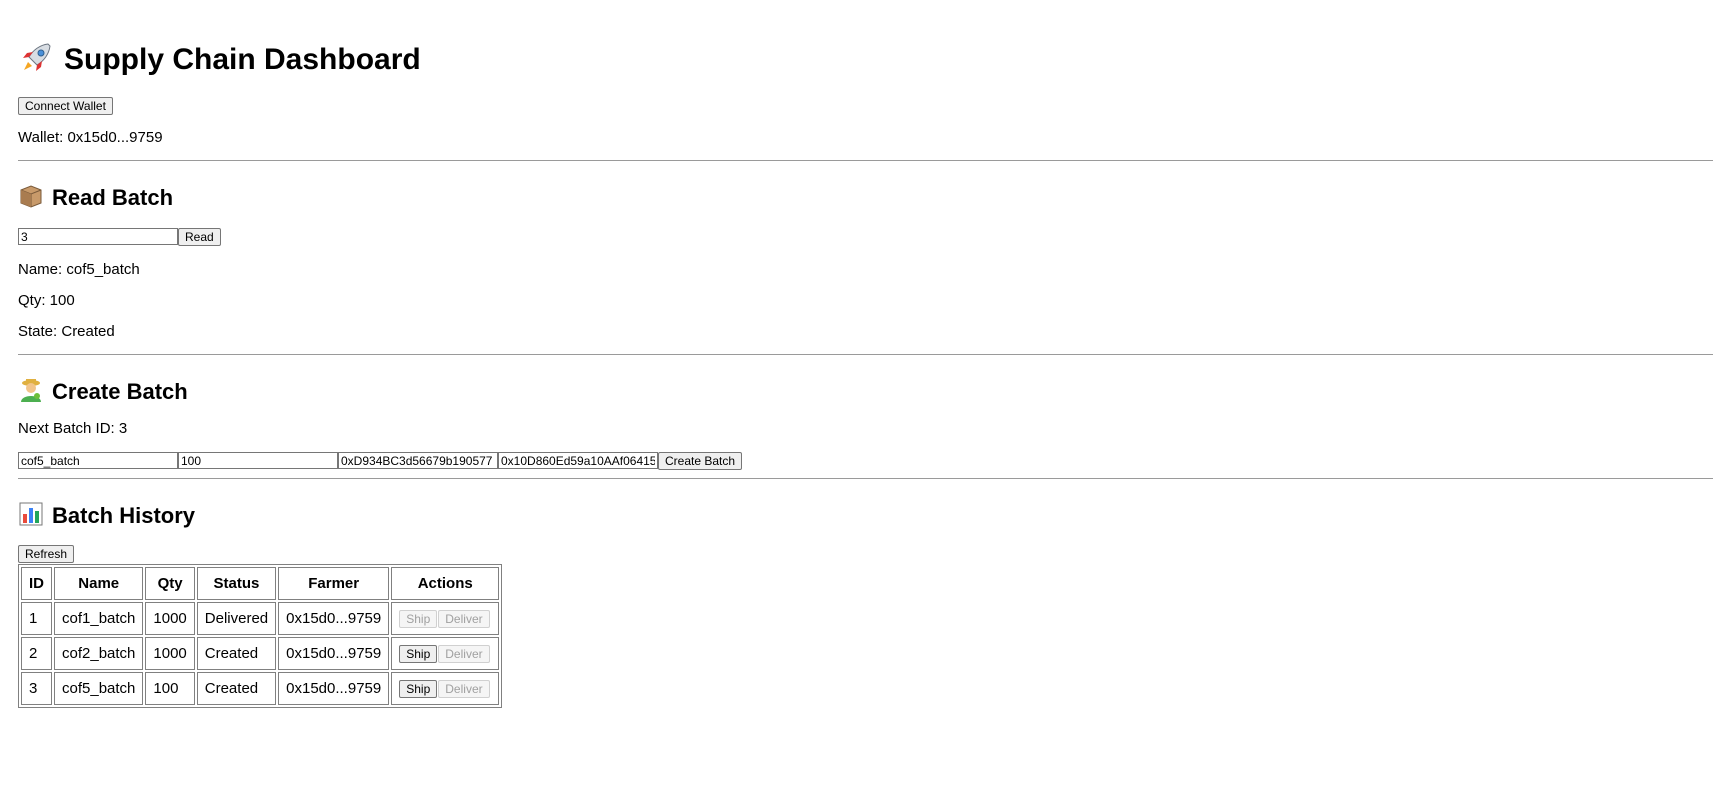 Image resolution: width=1731 pixels, height=811 pixels. Describe the element at coordinates (65, 106) in the screenshot. I see `connect-wallet-button: Connect Wallet` at that location.